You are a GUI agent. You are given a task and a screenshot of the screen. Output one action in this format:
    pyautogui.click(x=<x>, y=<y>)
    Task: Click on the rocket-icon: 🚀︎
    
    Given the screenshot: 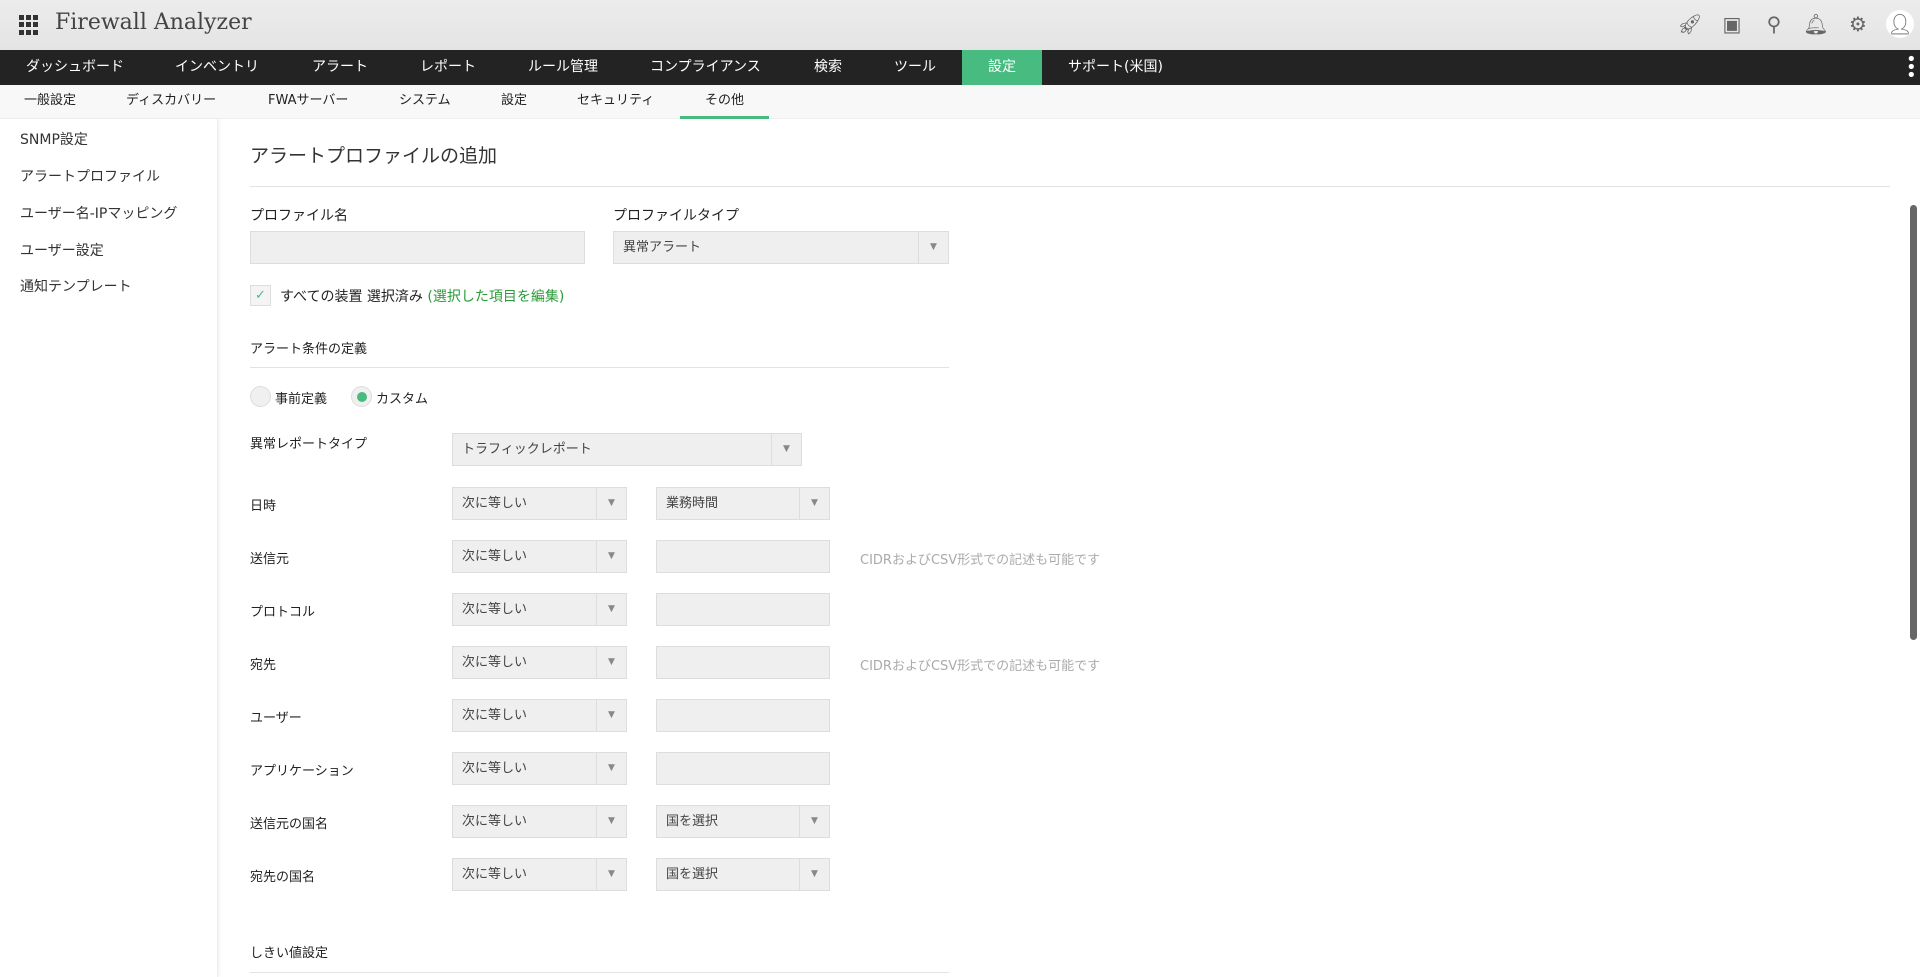 What is the action you would take?
    pyautogui.click(x=1690, y=24)
    